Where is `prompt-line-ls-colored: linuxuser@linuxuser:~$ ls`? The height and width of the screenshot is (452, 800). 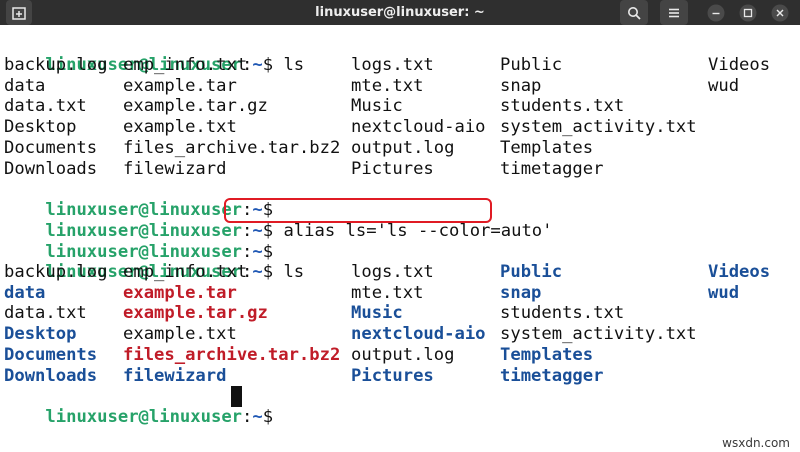 prompt-line-ls-colored: linuxuser@linuxuser:~$ ls is located at coordinates (154, 261).